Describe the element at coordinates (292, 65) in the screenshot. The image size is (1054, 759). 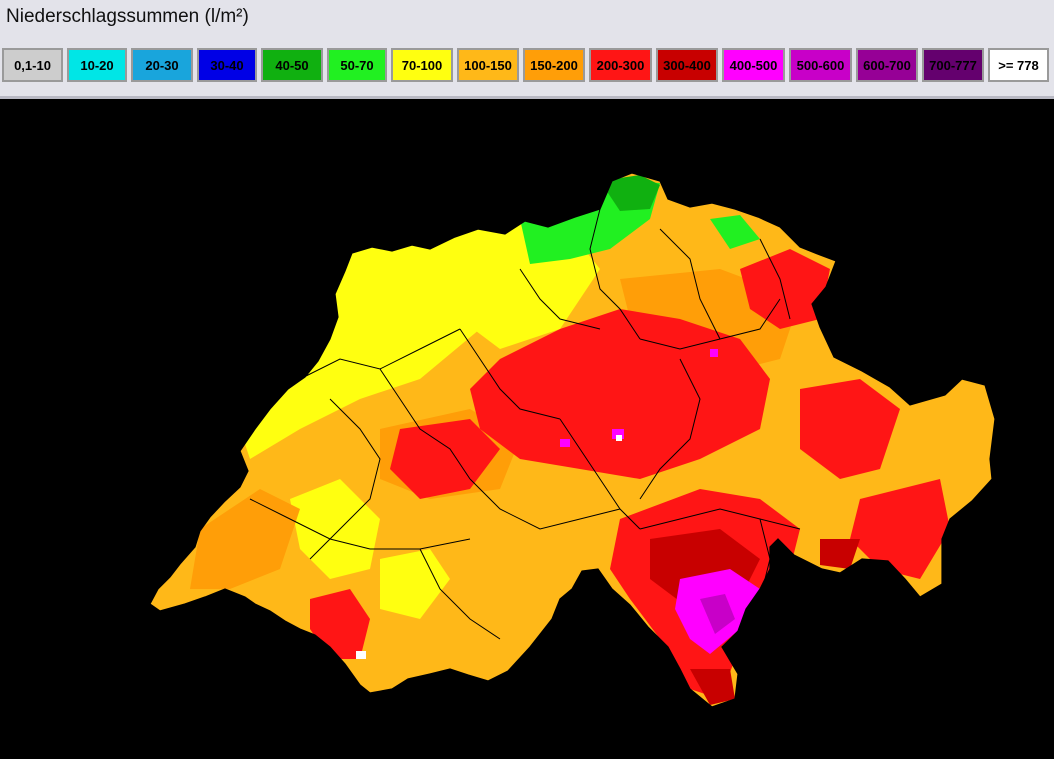
I see `legend-item-4: 40-50` at that location.